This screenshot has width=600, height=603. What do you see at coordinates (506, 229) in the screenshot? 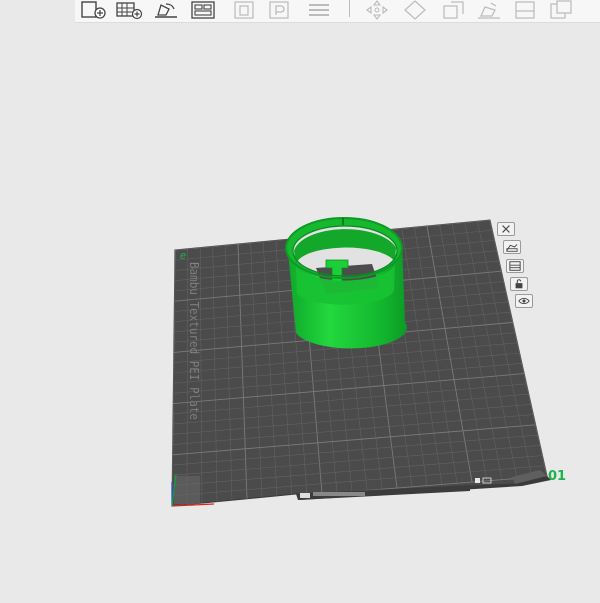
I see `close-icon` at bounding box center [506, 229].